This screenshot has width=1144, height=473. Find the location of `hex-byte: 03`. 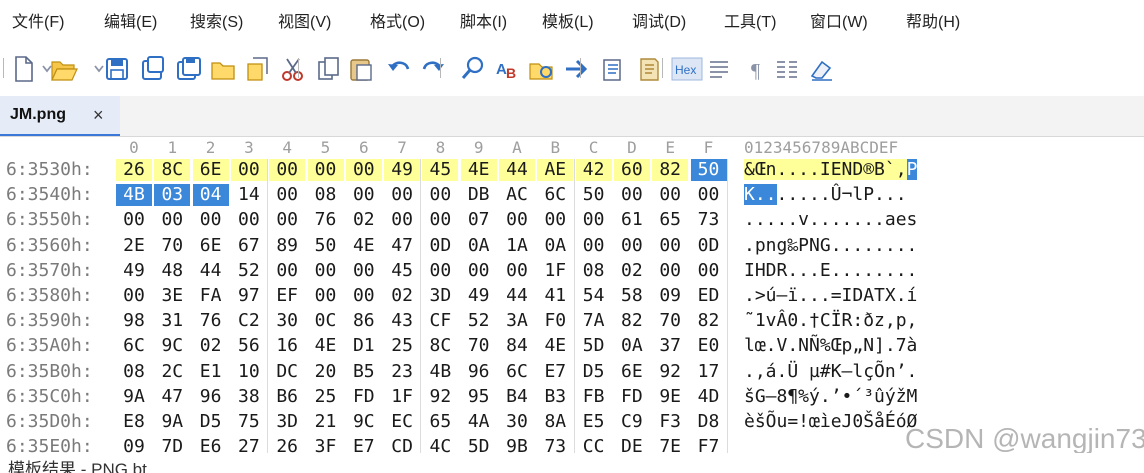

hex-byte: 03 is located at coordinates (172, 195).